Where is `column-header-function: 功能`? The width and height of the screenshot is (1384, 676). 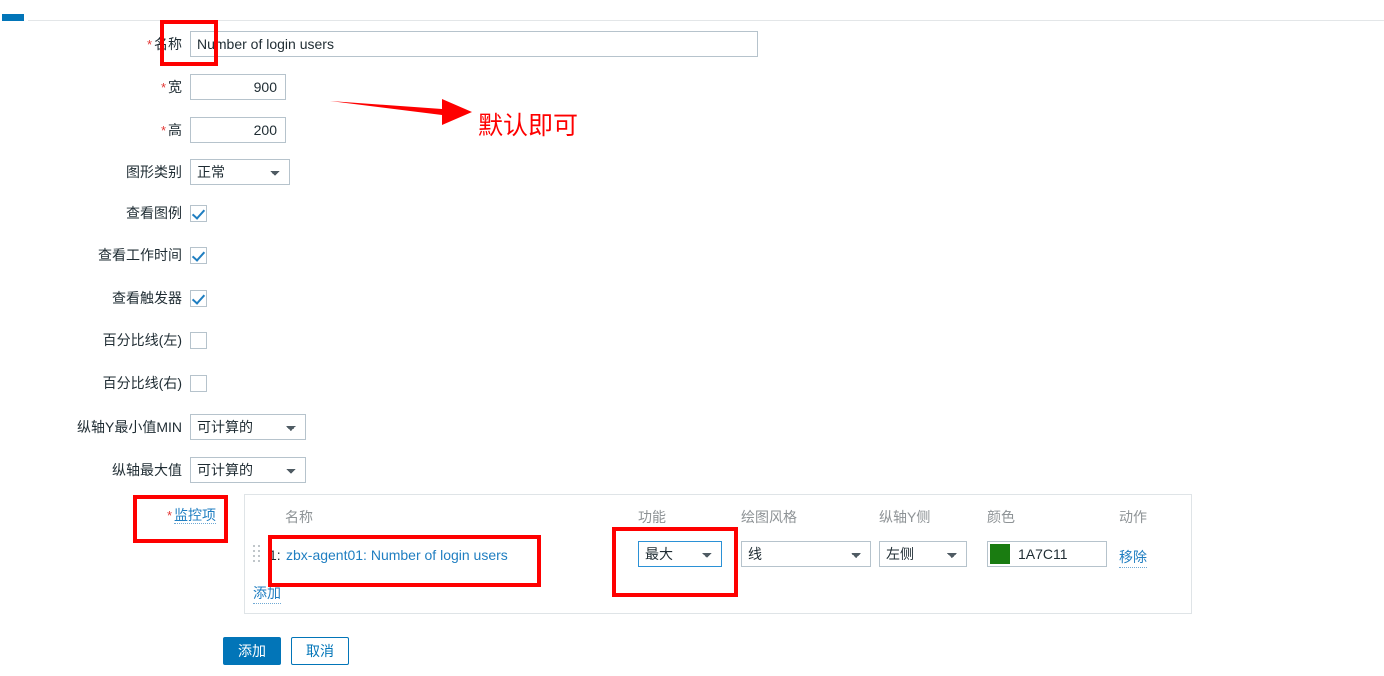
column-header-function: 功能 is located at coordinates (652, 517).